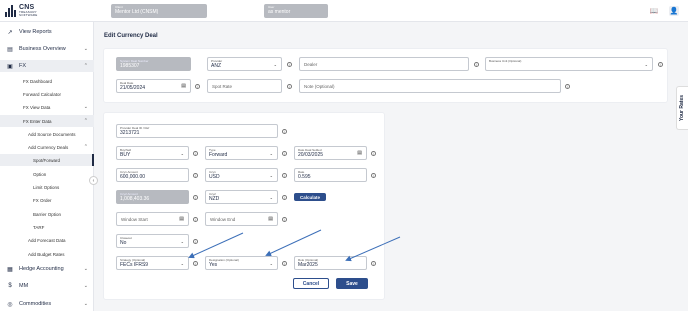  Describe the element at coordinates (214, 199) in the screenshot. I see `field-value: NZD` at that location.